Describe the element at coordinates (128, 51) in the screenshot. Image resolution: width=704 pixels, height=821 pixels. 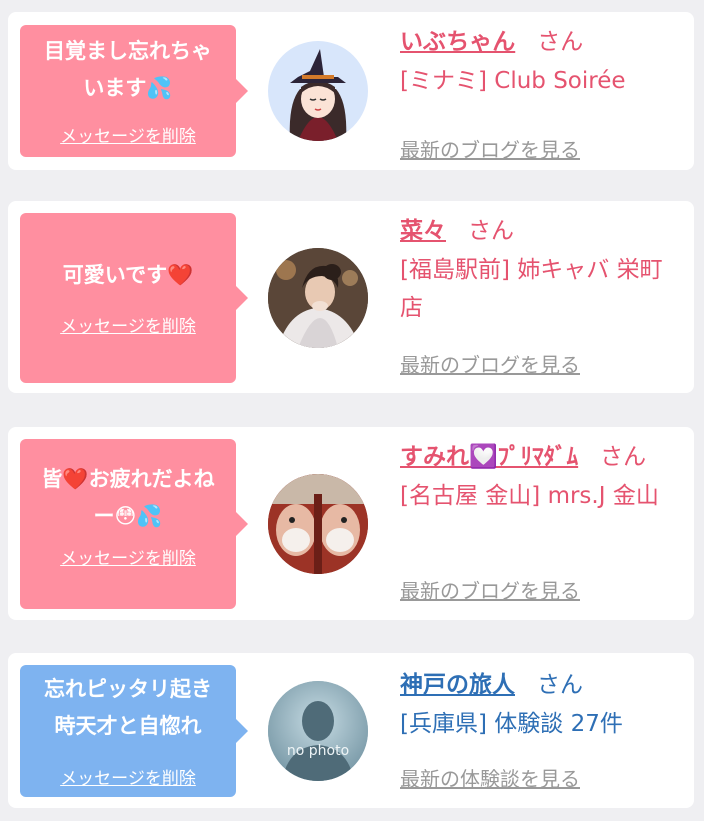
I see `message-line: 目覚まし忘れちゃ` at that location.